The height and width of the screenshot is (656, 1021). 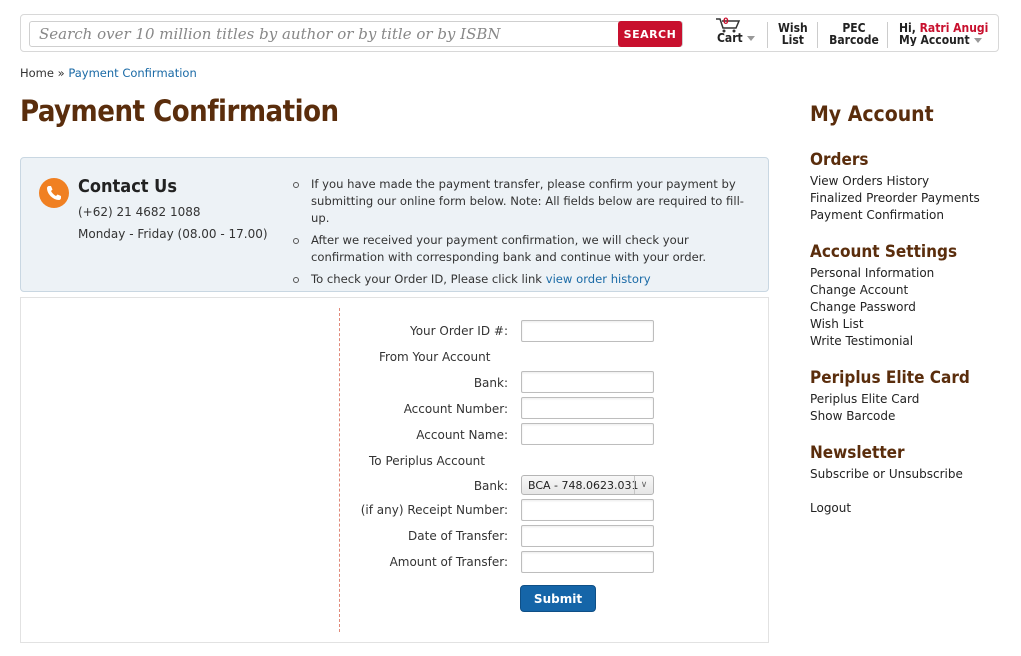 What do you see at coordinates (890, 378) in the screenshot?
I see `sidebar-elite-heading: Periplus Elite Card` at bounding box center [890, 378].